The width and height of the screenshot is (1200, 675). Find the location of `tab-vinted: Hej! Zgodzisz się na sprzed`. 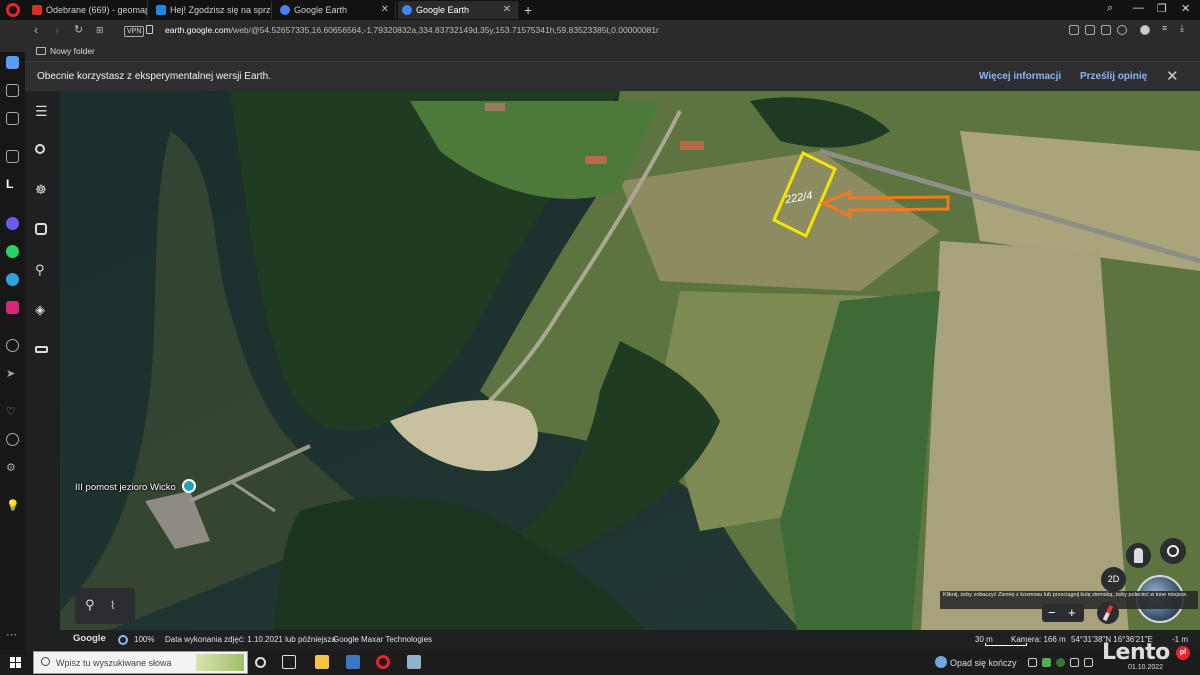

tab-vinted: Hej! Zgodzisz się na sprzed is located at coordinates (212, 10).